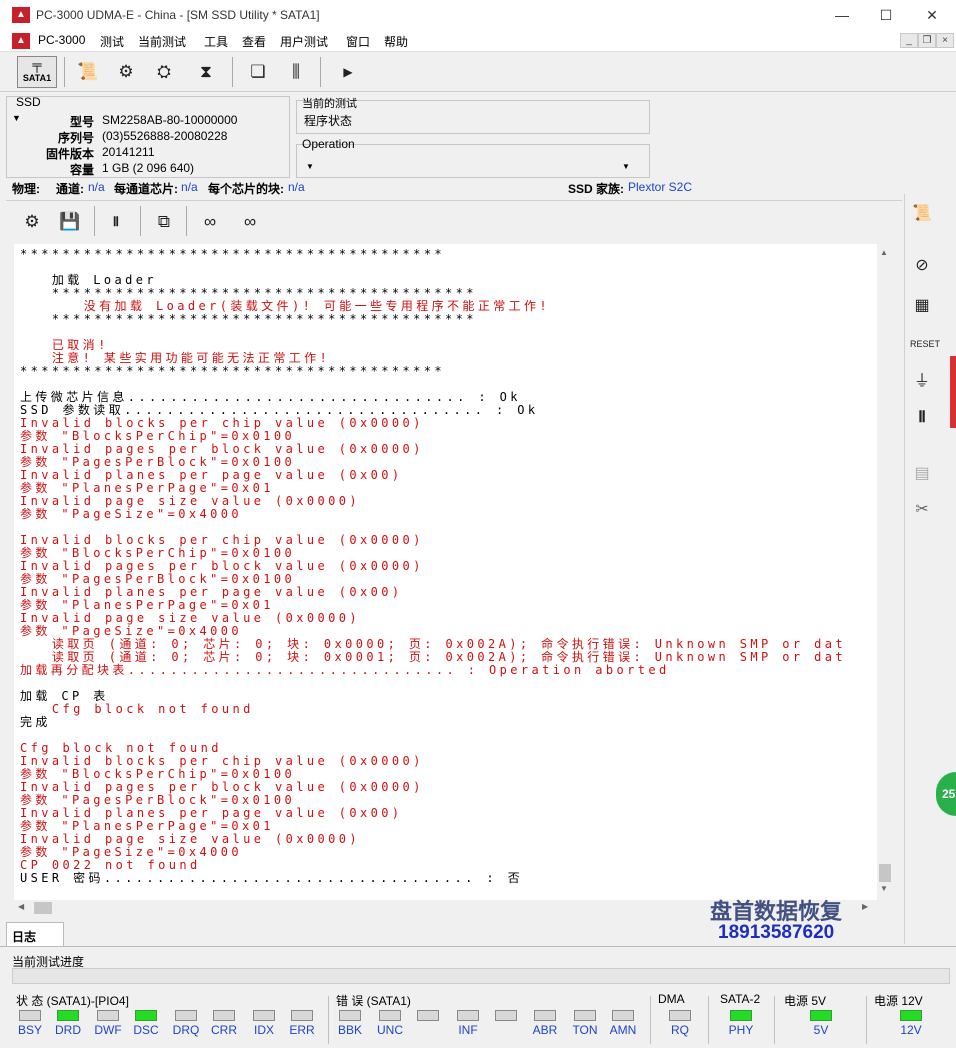 Image resolution: width=956 pixels, height=1048 pixels. Describe the element at coordinates (390, 1030) in the screenshot. I see `error-led-label: UNC` at that location.